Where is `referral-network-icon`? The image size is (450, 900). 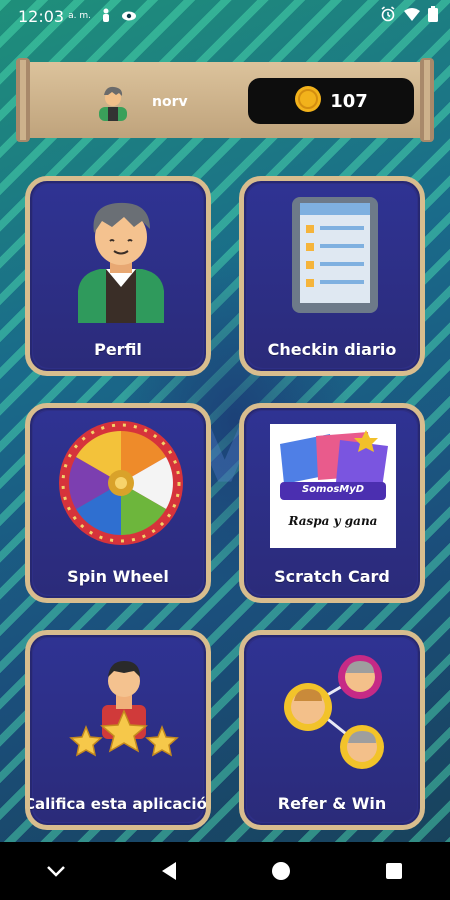 referral-network-icon is located at coordinates (334, 712).